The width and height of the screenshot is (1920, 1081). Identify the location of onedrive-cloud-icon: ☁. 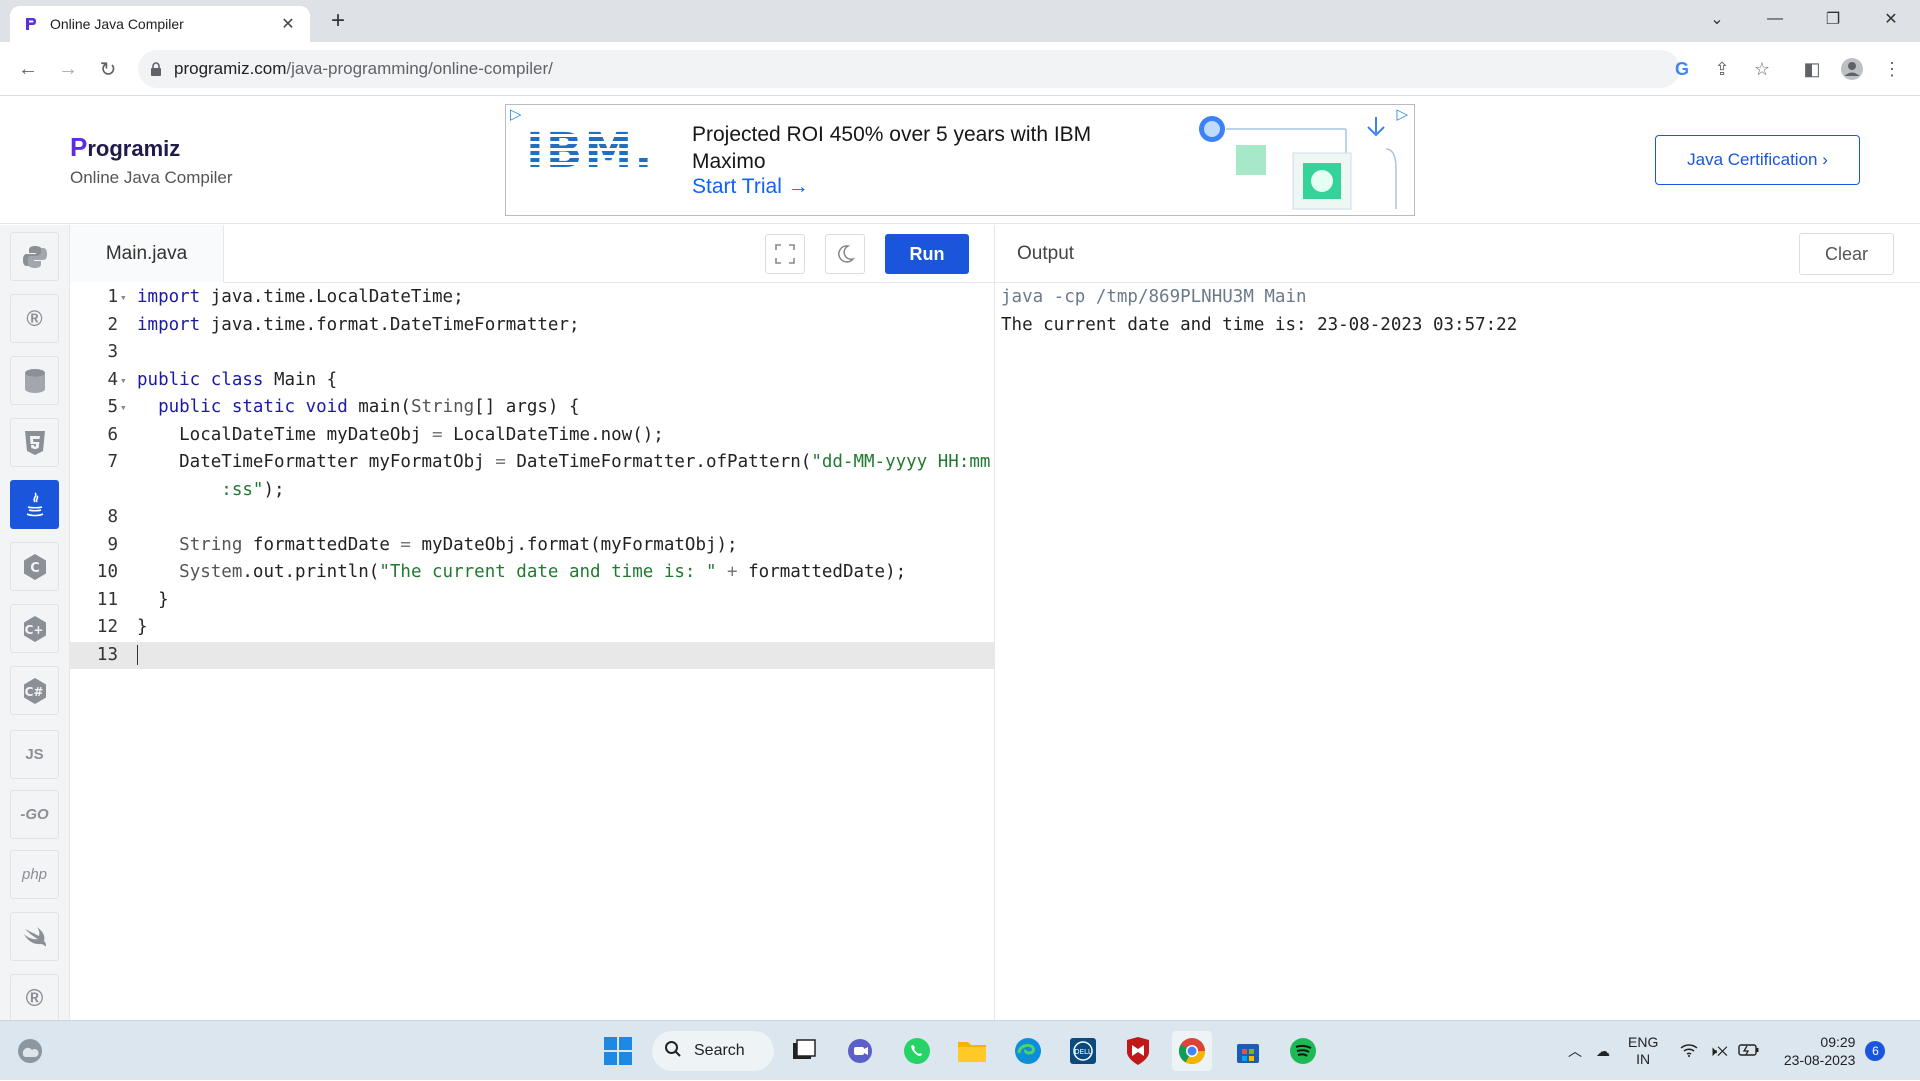
(1603, 1051).